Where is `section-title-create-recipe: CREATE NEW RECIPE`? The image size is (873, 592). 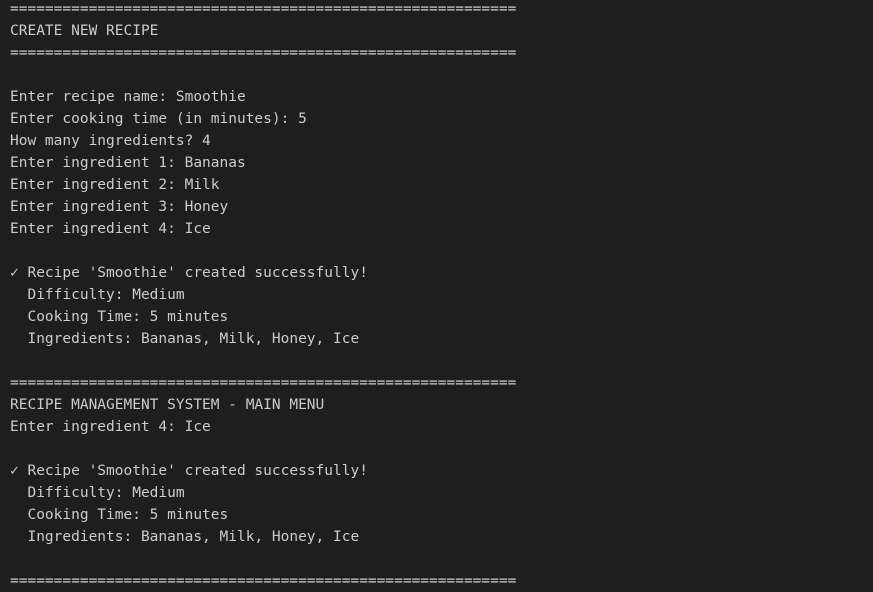
section-title-create-recipe: CREATE NEW RECIPE is located at coordinates (84, 31).